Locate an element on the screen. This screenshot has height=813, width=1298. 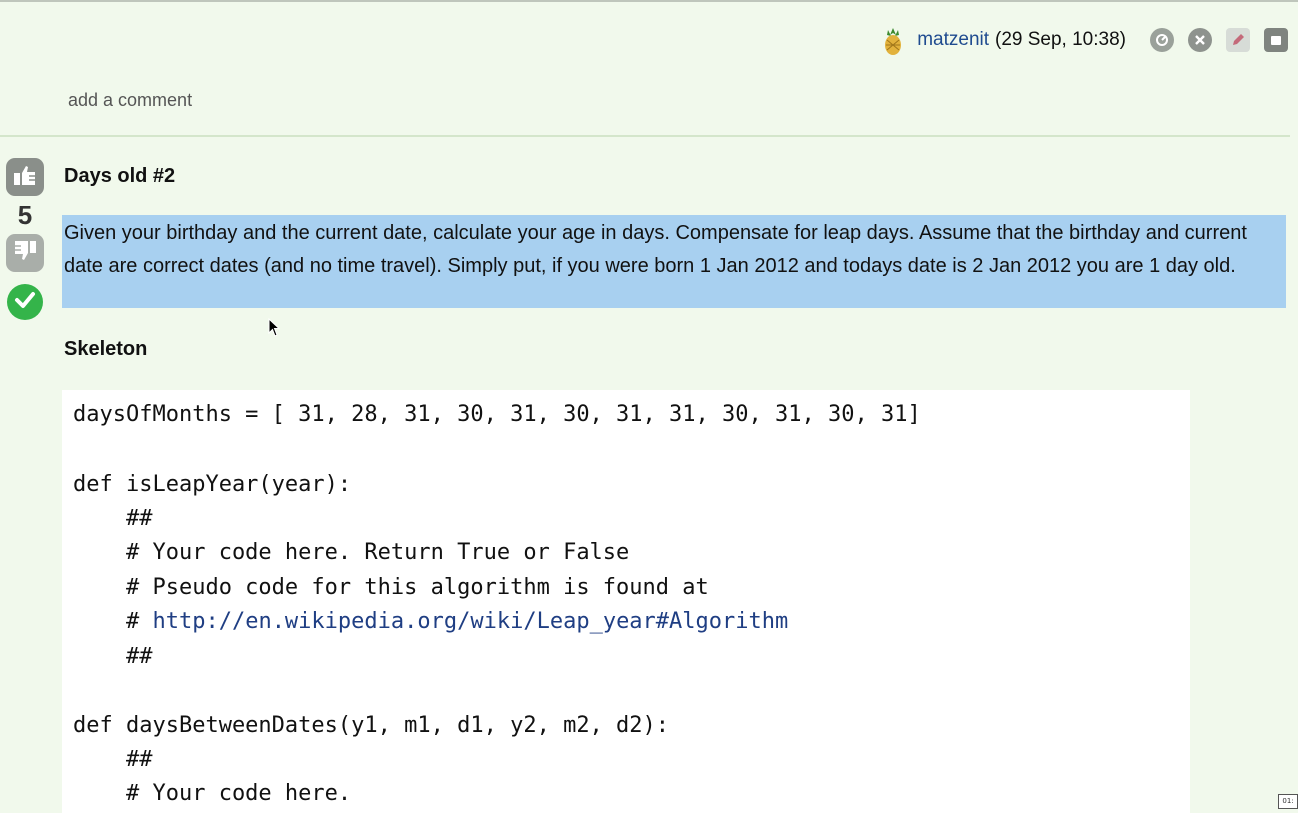
code-line: def isLeapYear(year): is located at coordinates (212, 484).